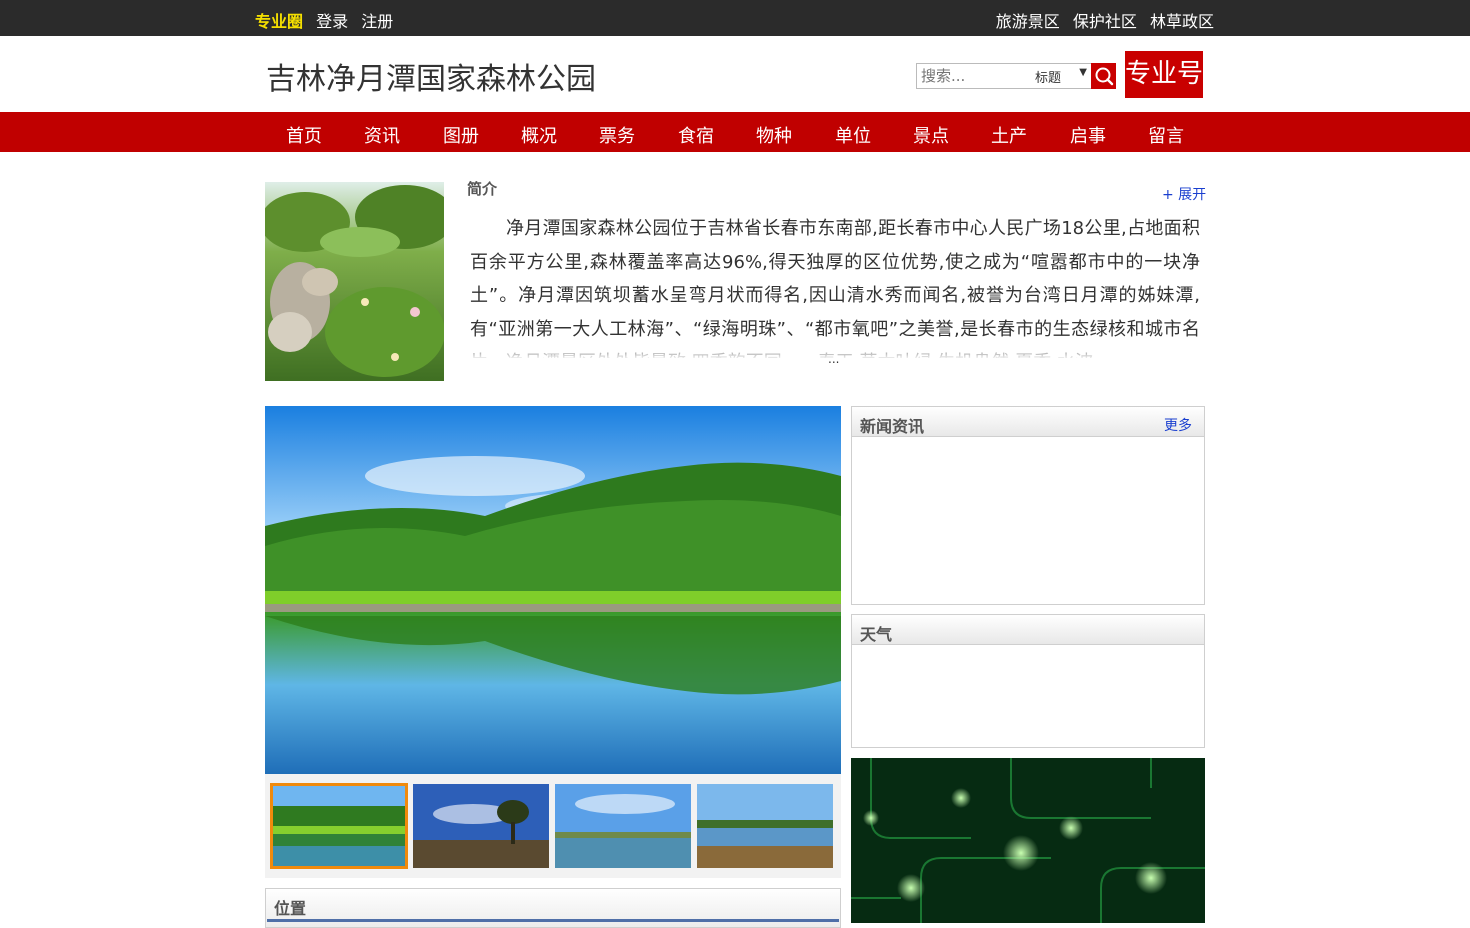 The height and width of the screenshot is (928, 1470). I want to click on search-scope-select: 标题 ▼, so click(1062, 76).